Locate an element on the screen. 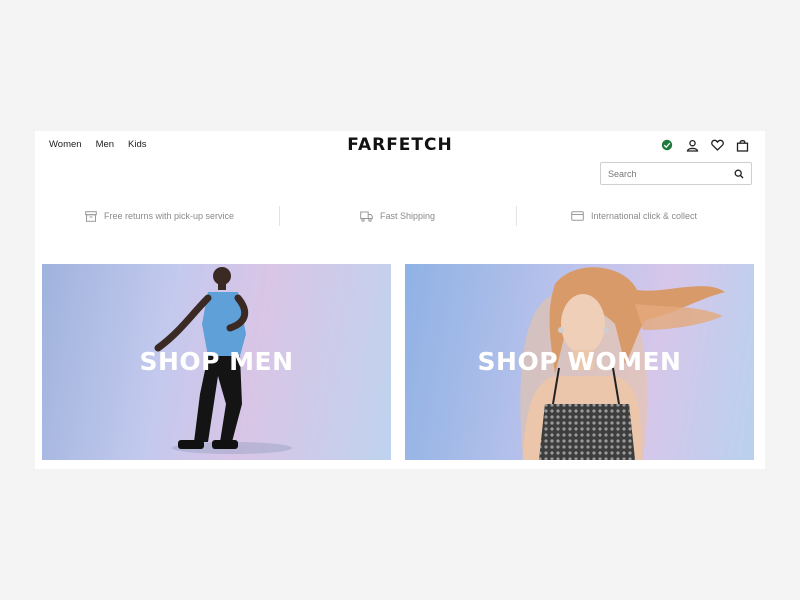 This screenshot has width=800, height=600. shopping-bag-icon is located at coordinates (742, 145).